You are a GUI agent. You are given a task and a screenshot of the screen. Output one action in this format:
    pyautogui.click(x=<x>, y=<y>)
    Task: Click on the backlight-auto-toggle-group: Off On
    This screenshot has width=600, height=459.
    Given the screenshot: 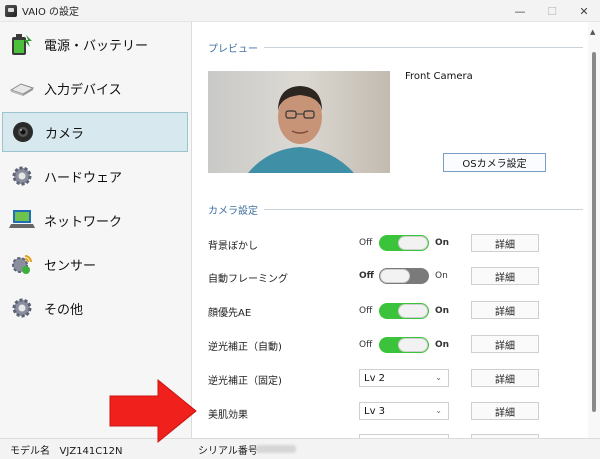 What is the action you would take?
    pyautogui.click(x=404, y=345)
    